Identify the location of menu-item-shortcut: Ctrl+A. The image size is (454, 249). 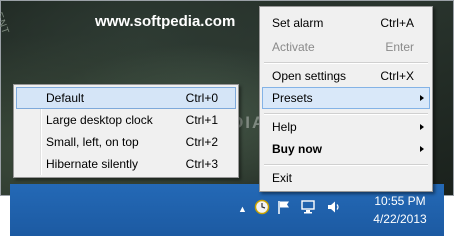
(397, 23).